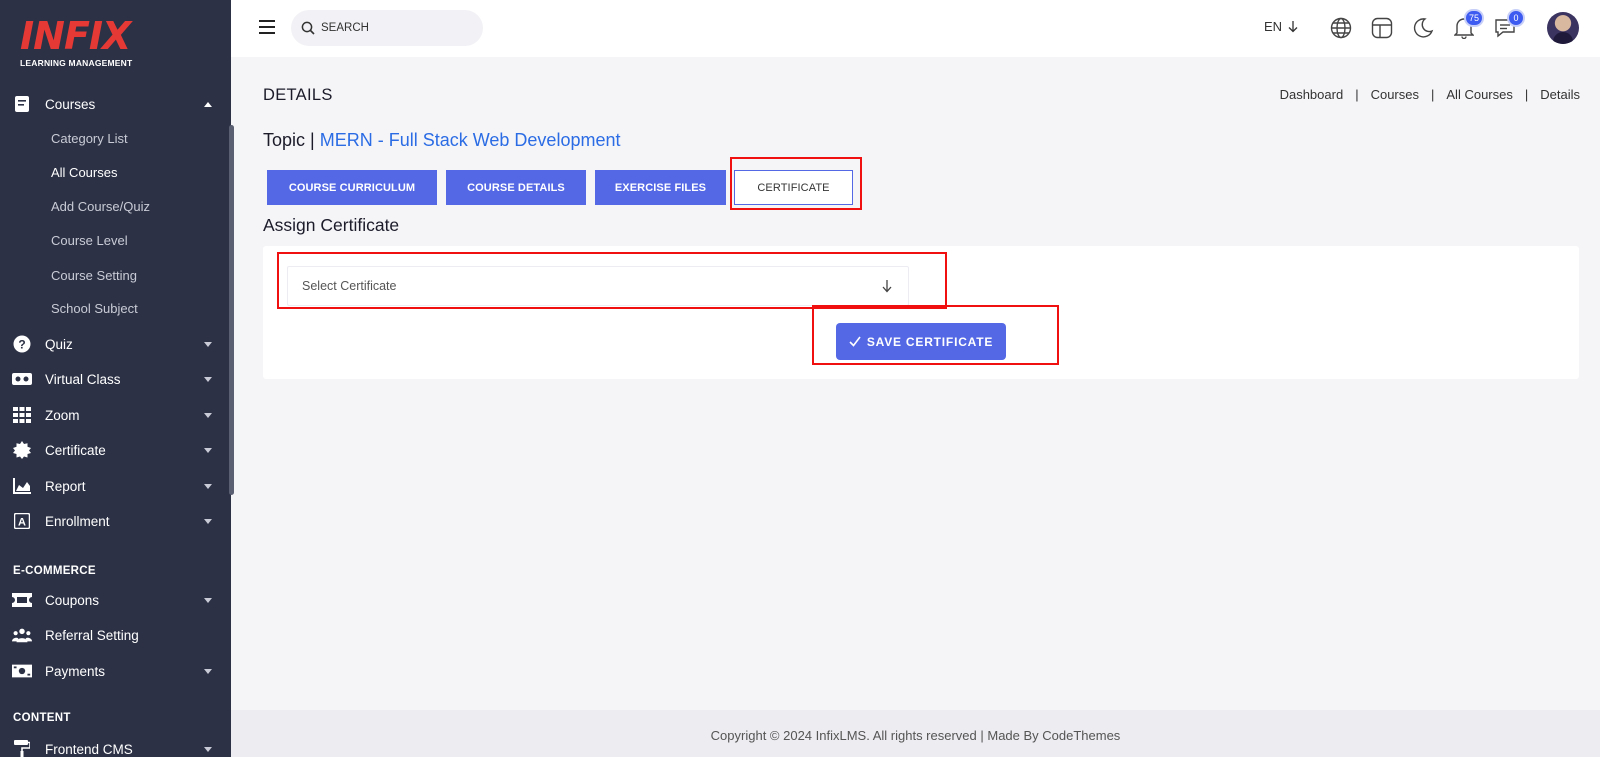 Image resolution: width=1600 pixels, height=757 pixels. What do you see at coordinates (22, 635) in the screenshot?
I see `users-icon` at bounding box center [22, 635].